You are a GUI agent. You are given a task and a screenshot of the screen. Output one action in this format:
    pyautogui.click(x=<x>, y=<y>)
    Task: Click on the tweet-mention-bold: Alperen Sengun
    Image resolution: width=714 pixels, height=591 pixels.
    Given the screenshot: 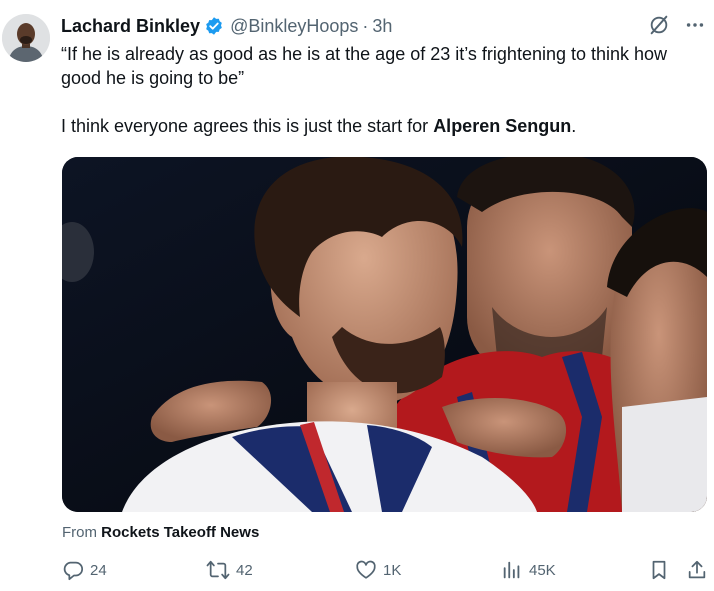 What is the action you would take?
    pyautogui.click(x=502, y=126)
    